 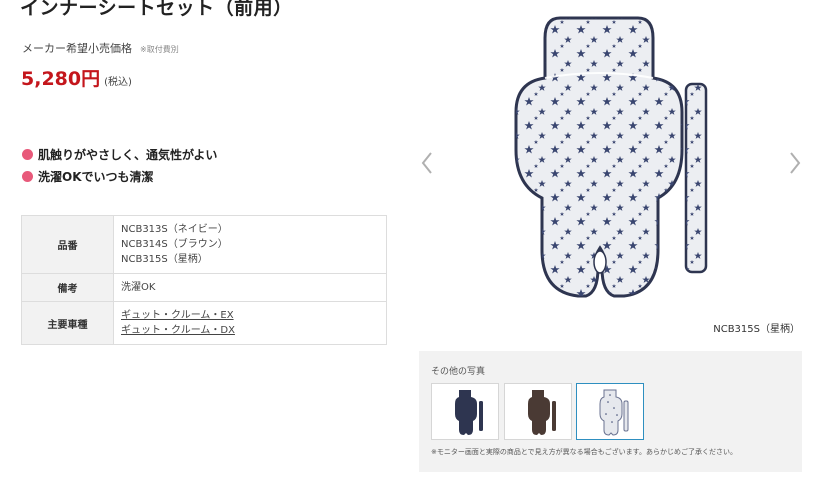 What do you see at coordinates (96, 176) in the screenshot?
I see `feature-text: 洗濯OKでいつも清潔` at bounding box center [96, 176].